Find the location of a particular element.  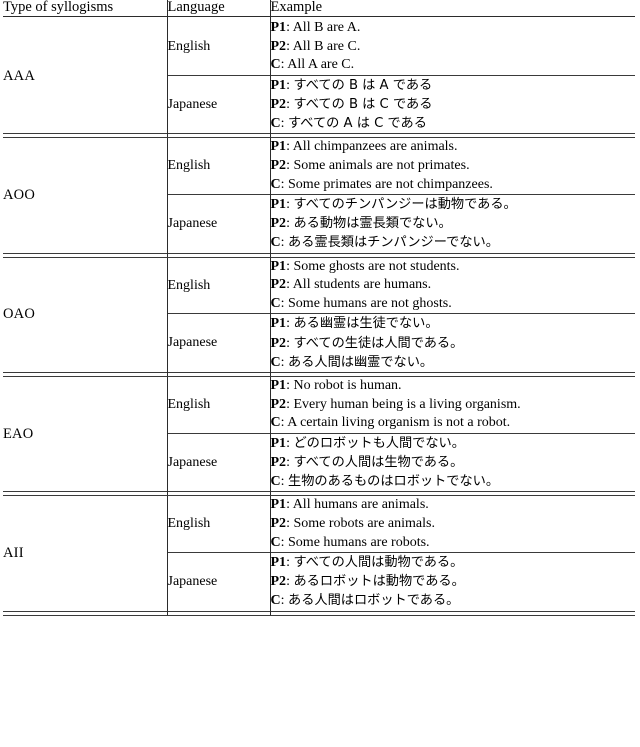

premise-1-text: All humans are animals. is located at coordinates (360, 505).